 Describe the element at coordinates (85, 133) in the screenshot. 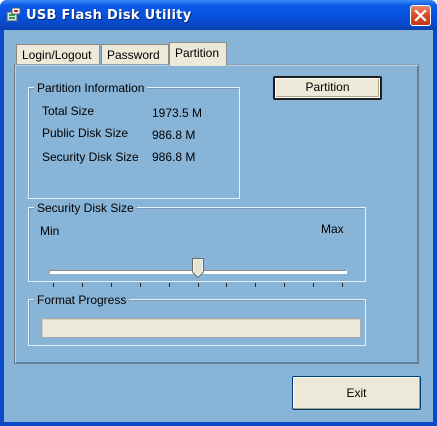

I see `public-disk-size-label: Public Disk Size` at that location.